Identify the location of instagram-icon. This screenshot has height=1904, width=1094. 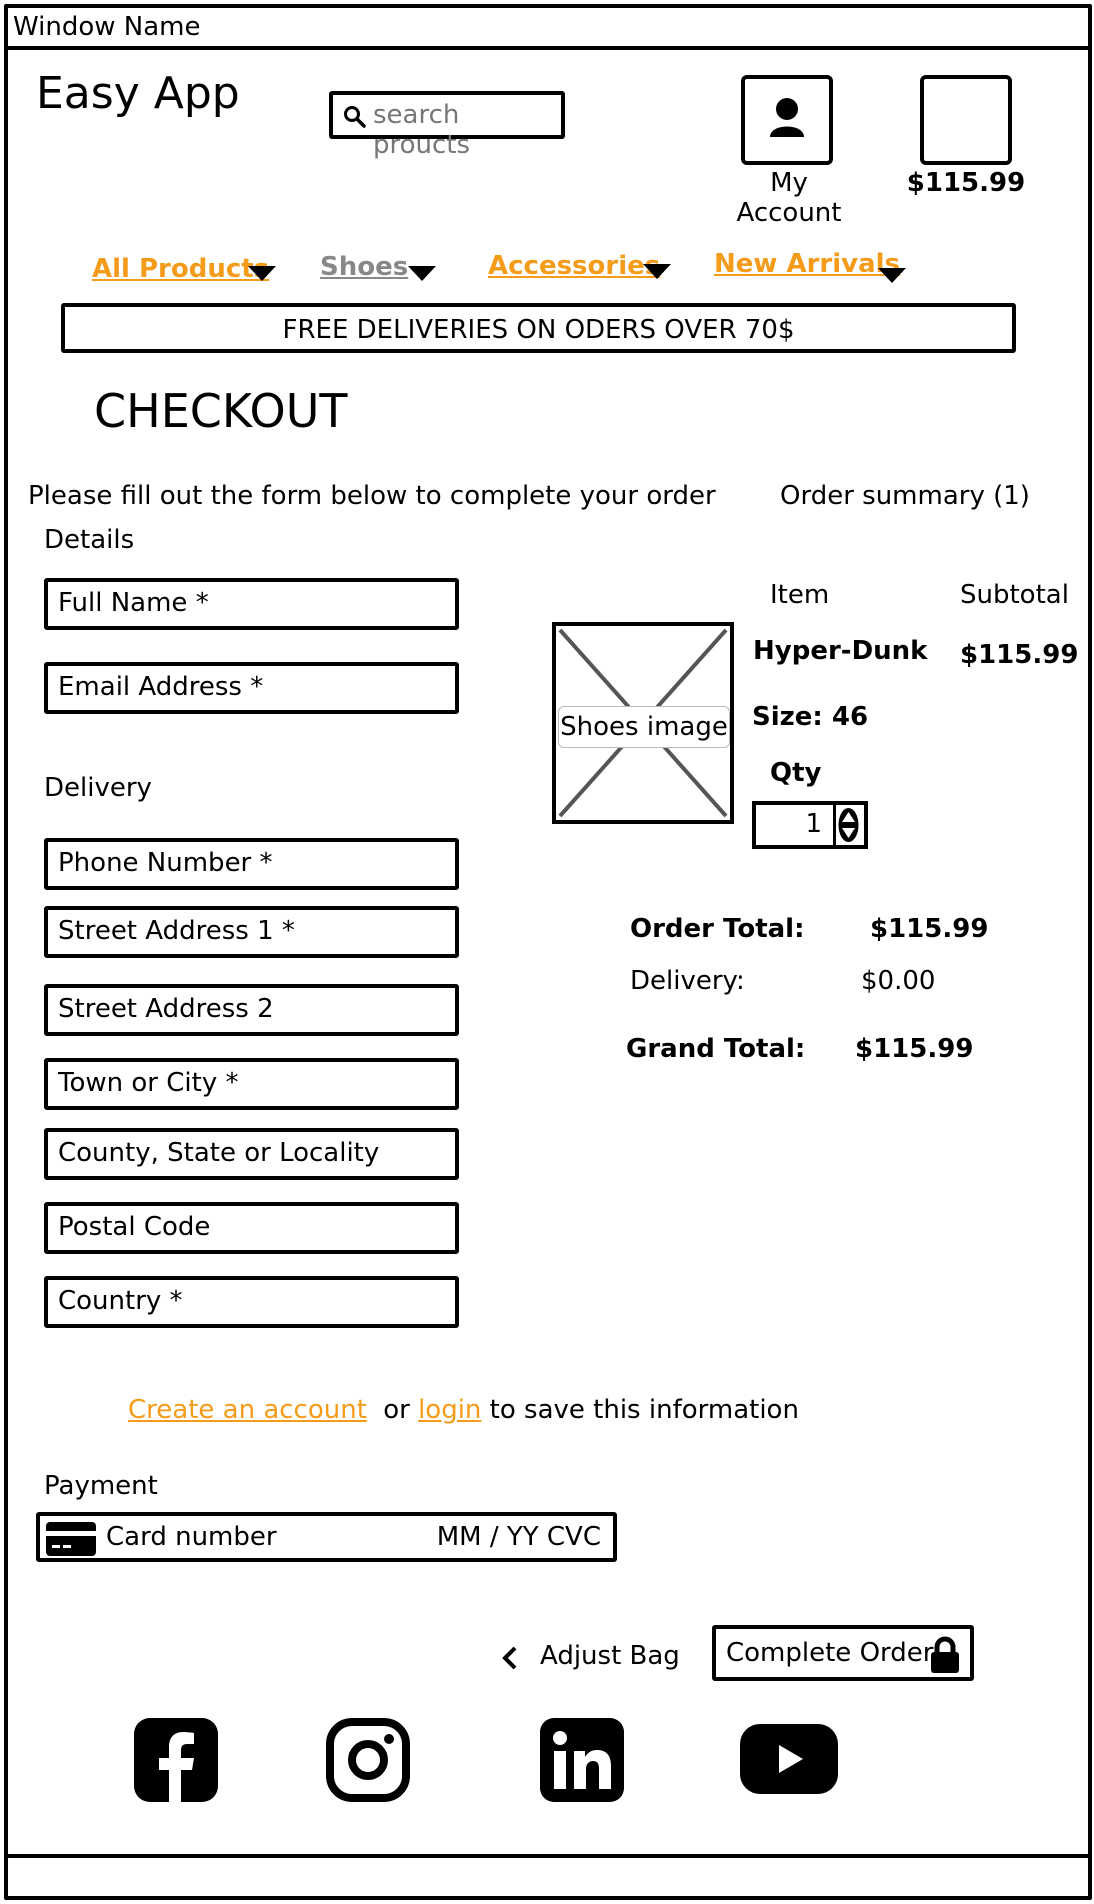
(368, 1762).